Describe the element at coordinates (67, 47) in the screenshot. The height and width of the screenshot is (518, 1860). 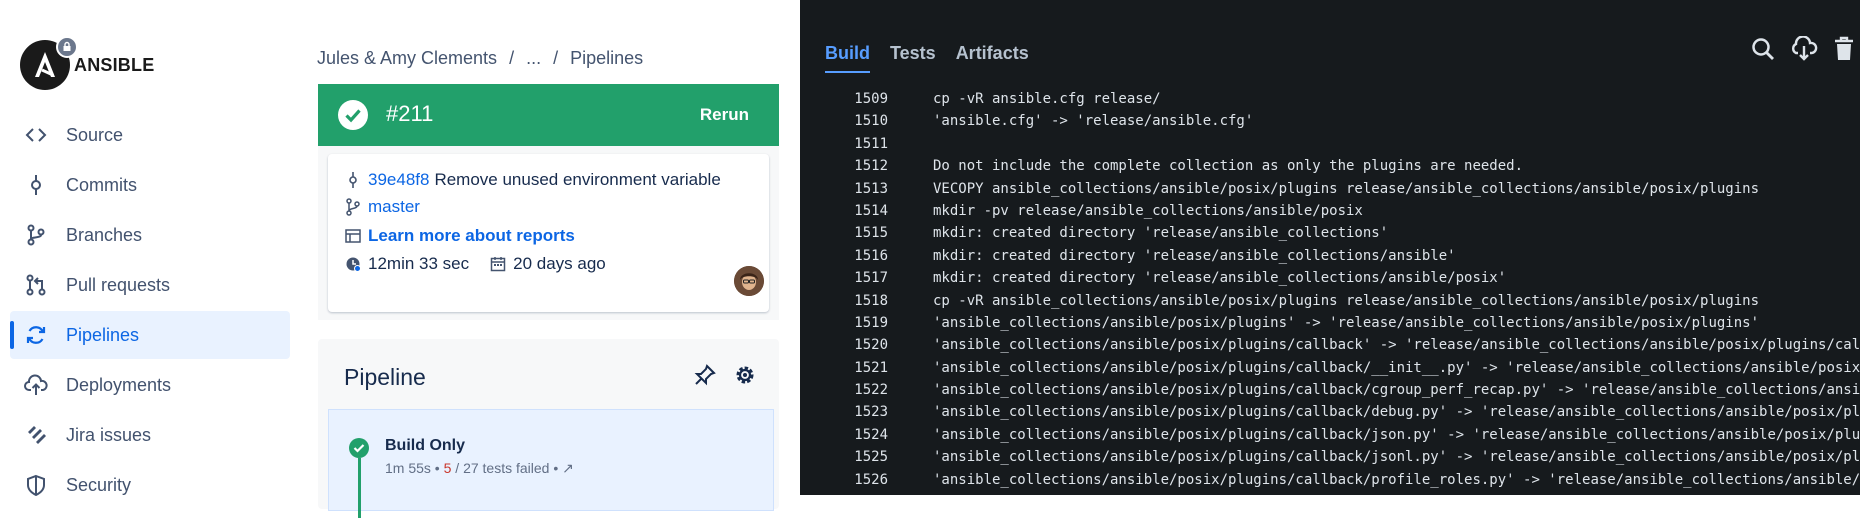
I see `lock-icon` at that location.